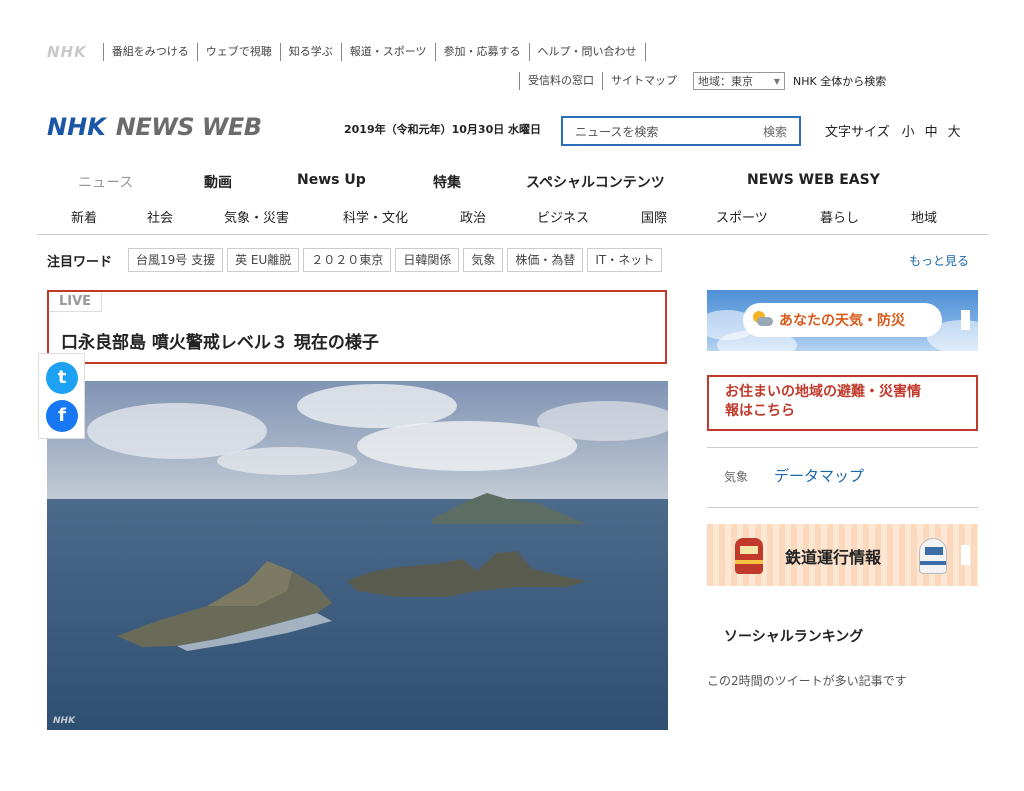 Image resolution: width=1024 pixels, height=791 pixels. What do you see at coordinates (357, 327) in the screenshot?
I see `lead-article-header: LIVE 口永良部島 噴火警戒レベル３ 現在の様子` at bounding box center [357, 327].